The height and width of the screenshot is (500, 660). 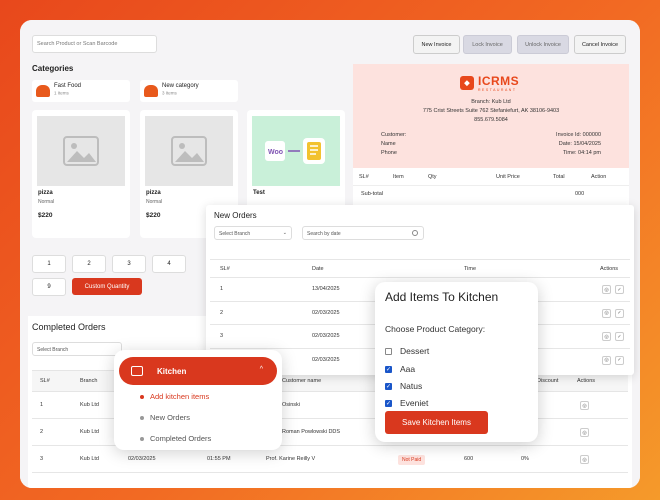 What do you see at coordinates (89, 381) in the screenshot?
I see `column-header: Branch` at bounding box center [89, 381].